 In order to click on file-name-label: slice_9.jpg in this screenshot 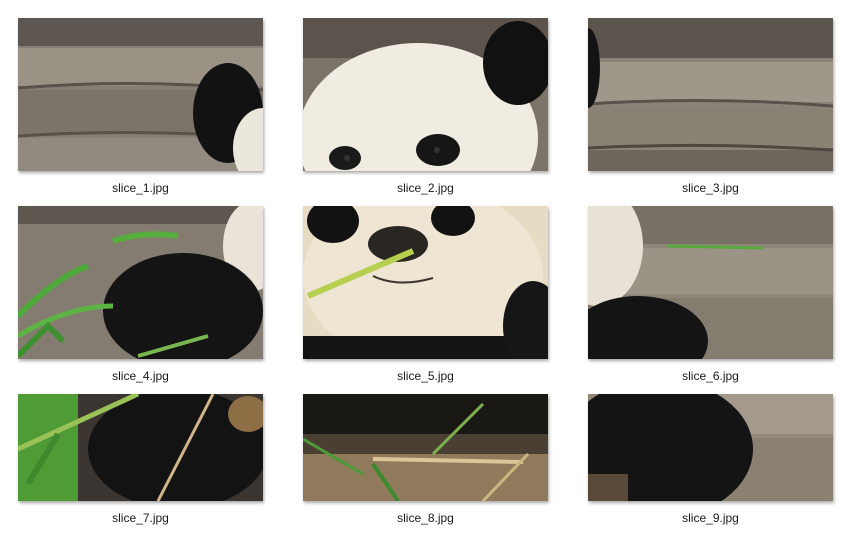, I will do `click(710, 518)`.